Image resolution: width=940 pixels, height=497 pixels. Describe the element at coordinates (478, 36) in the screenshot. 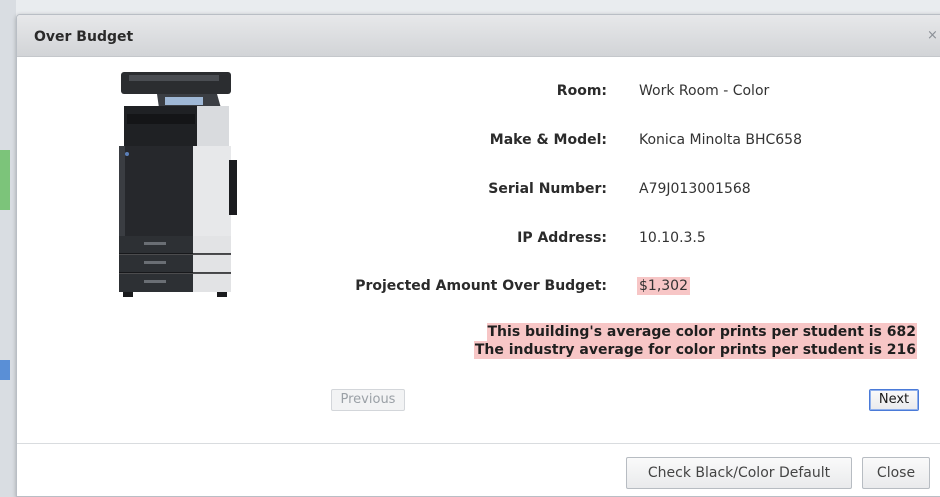

I see `dialog-titlebar: Over Budget ×` at that location.